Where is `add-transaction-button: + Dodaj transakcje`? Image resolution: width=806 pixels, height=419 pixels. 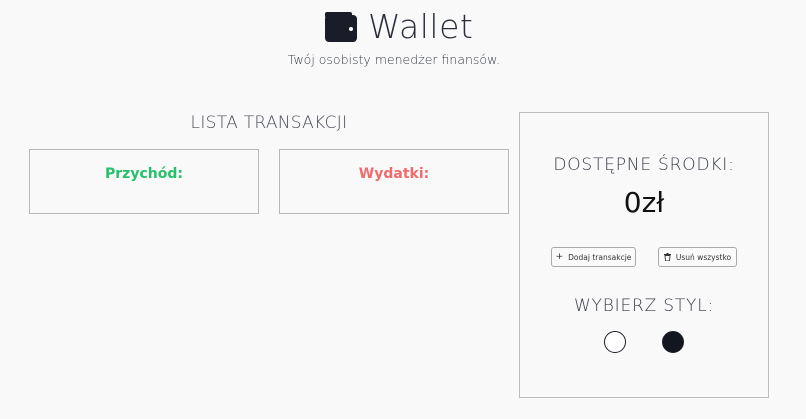
add-transaction-button: + Dodaj transakcje is located at coordinates (593, 257).